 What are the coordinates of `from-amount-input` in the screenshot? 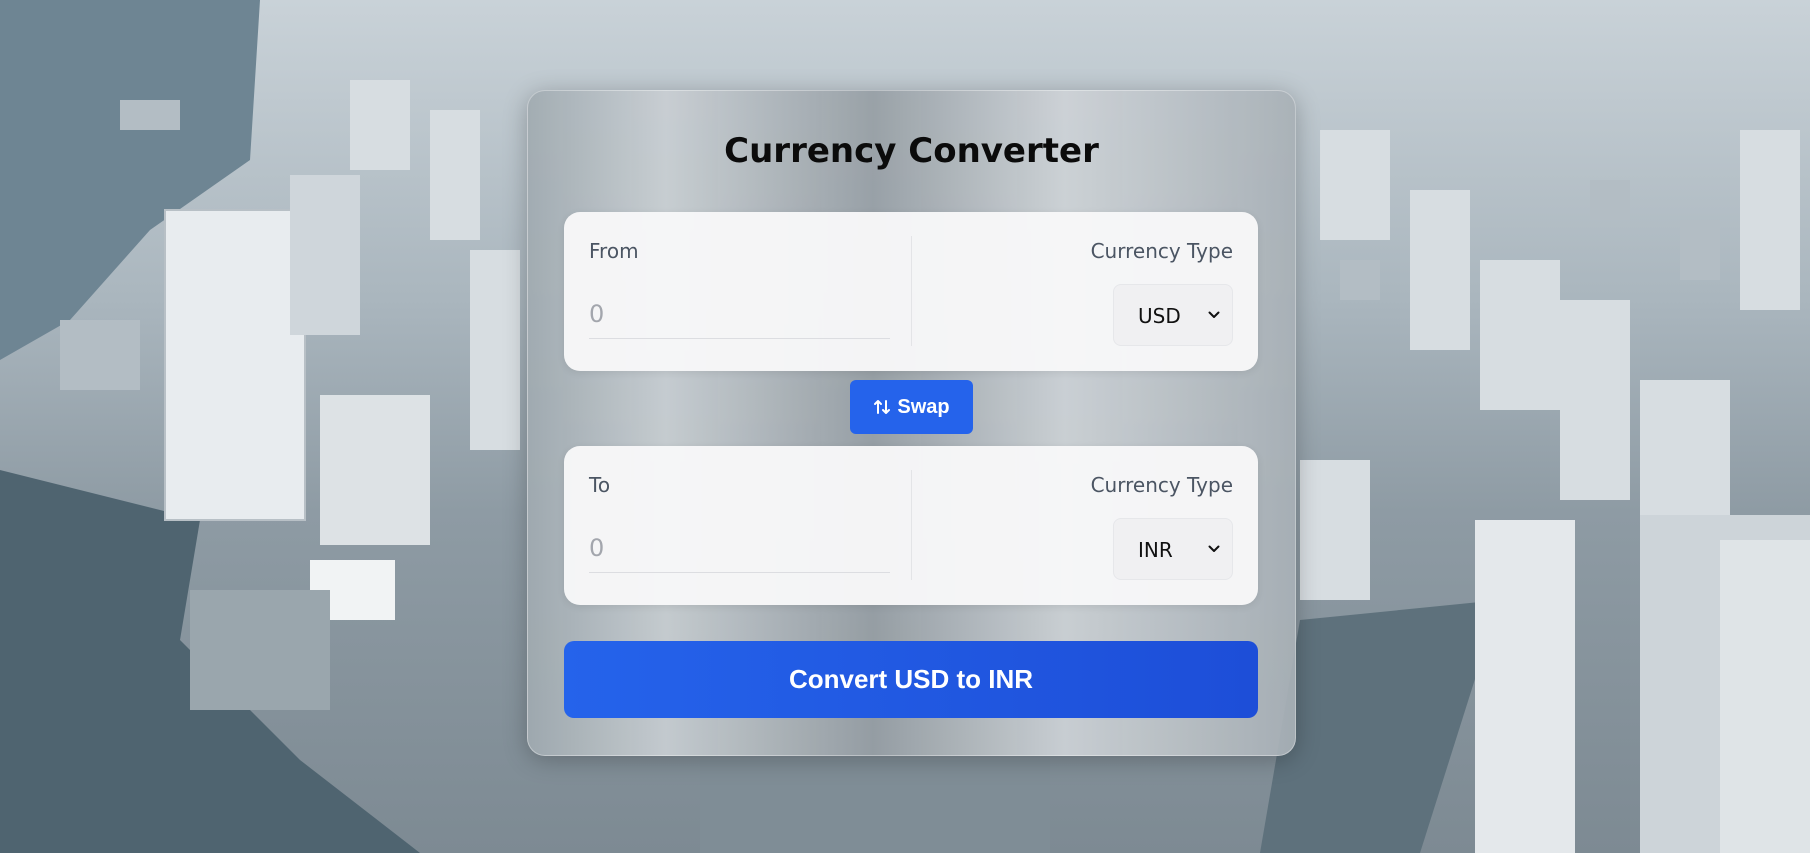 It's located at (739, 314).